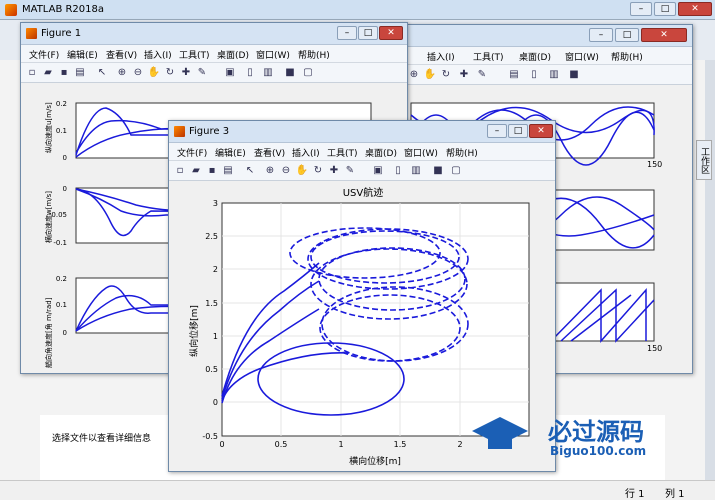  I want to click on svg-text: 3, so click(215, 203).